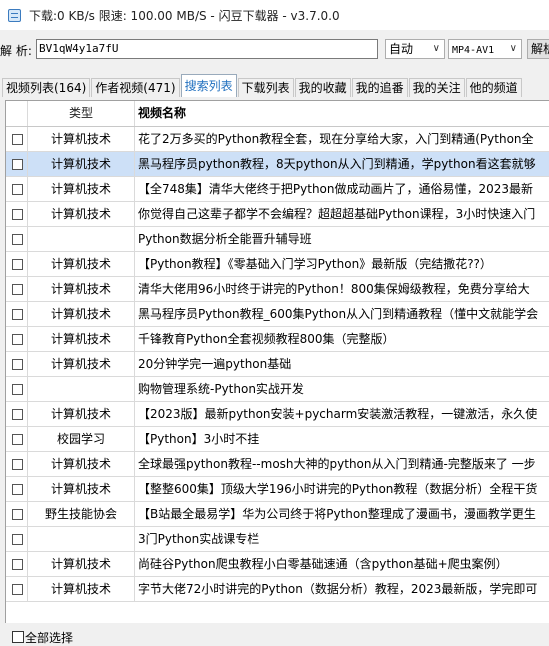 The image size is (549, 646). I want to click on table-row: 3门Python实战课专栏, so click(277, 539).